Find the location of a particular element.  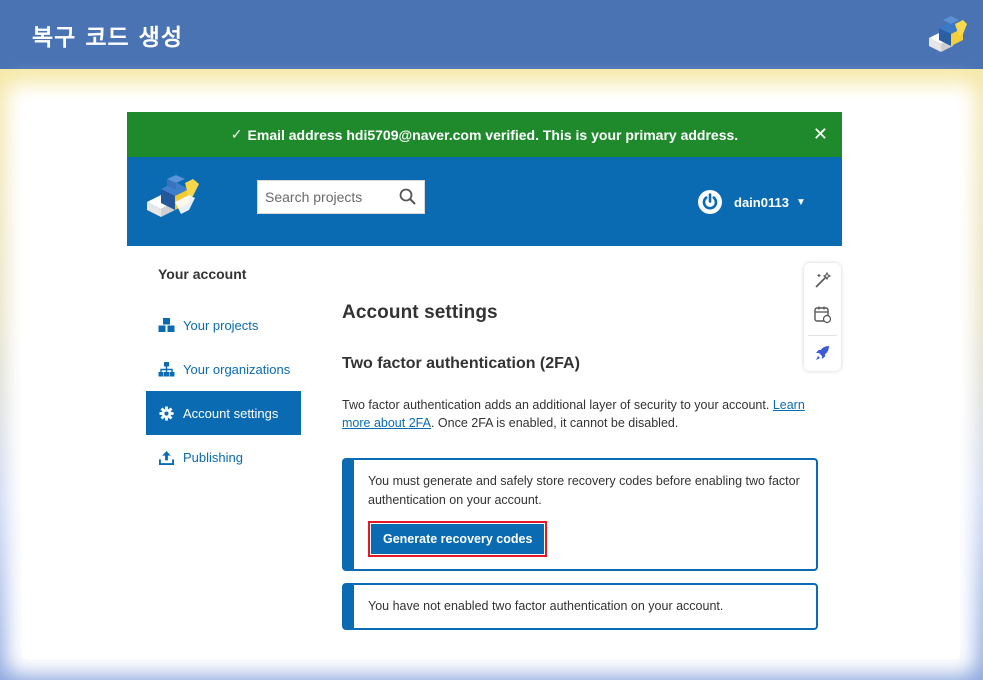

power-icon is located at coordinates (710, 201).